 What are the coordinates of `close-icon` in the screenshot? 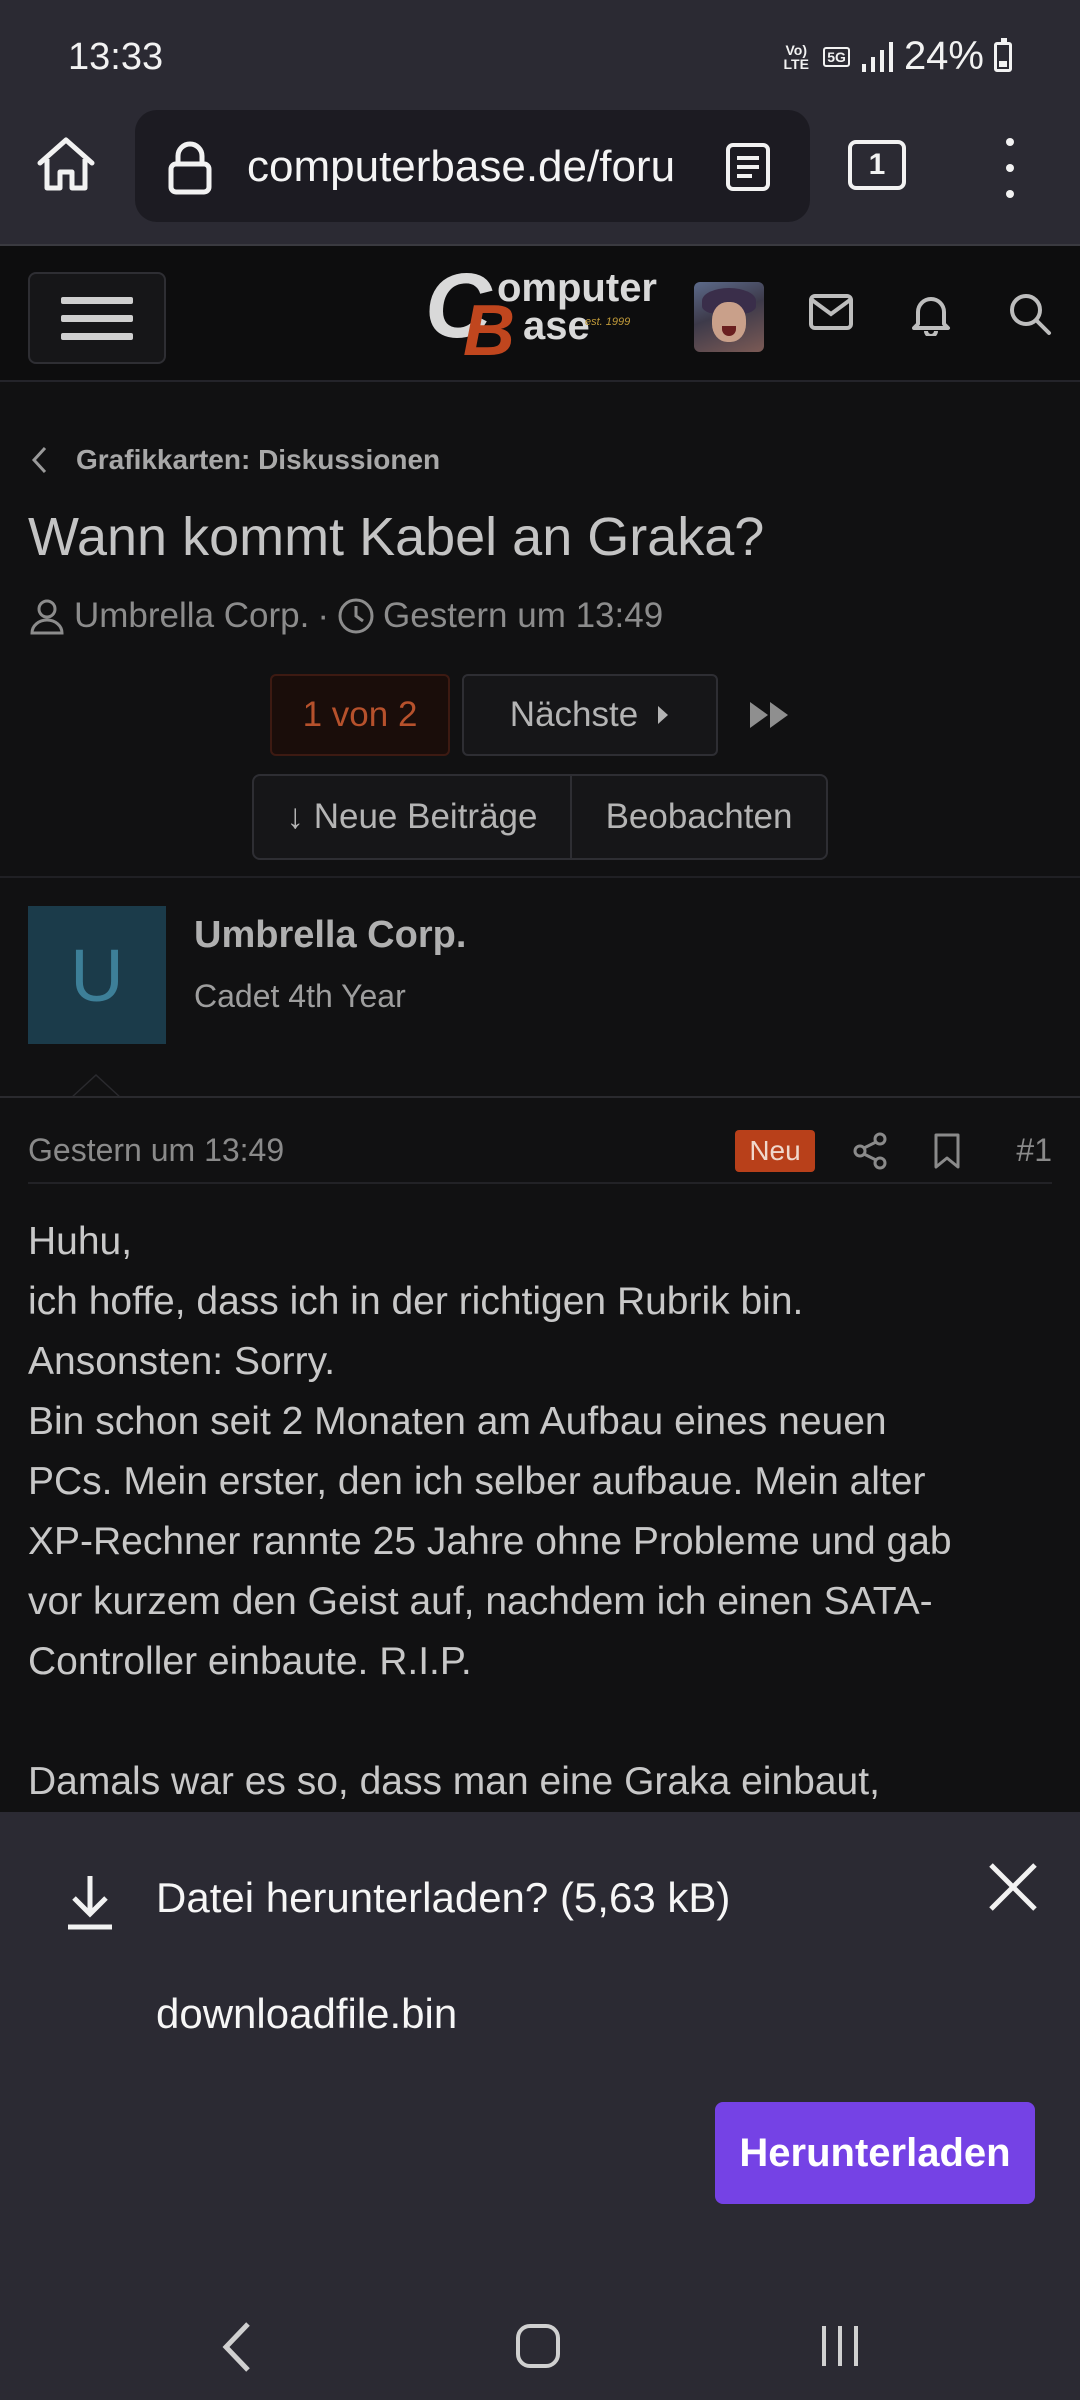 It's located at (1013, 1887).